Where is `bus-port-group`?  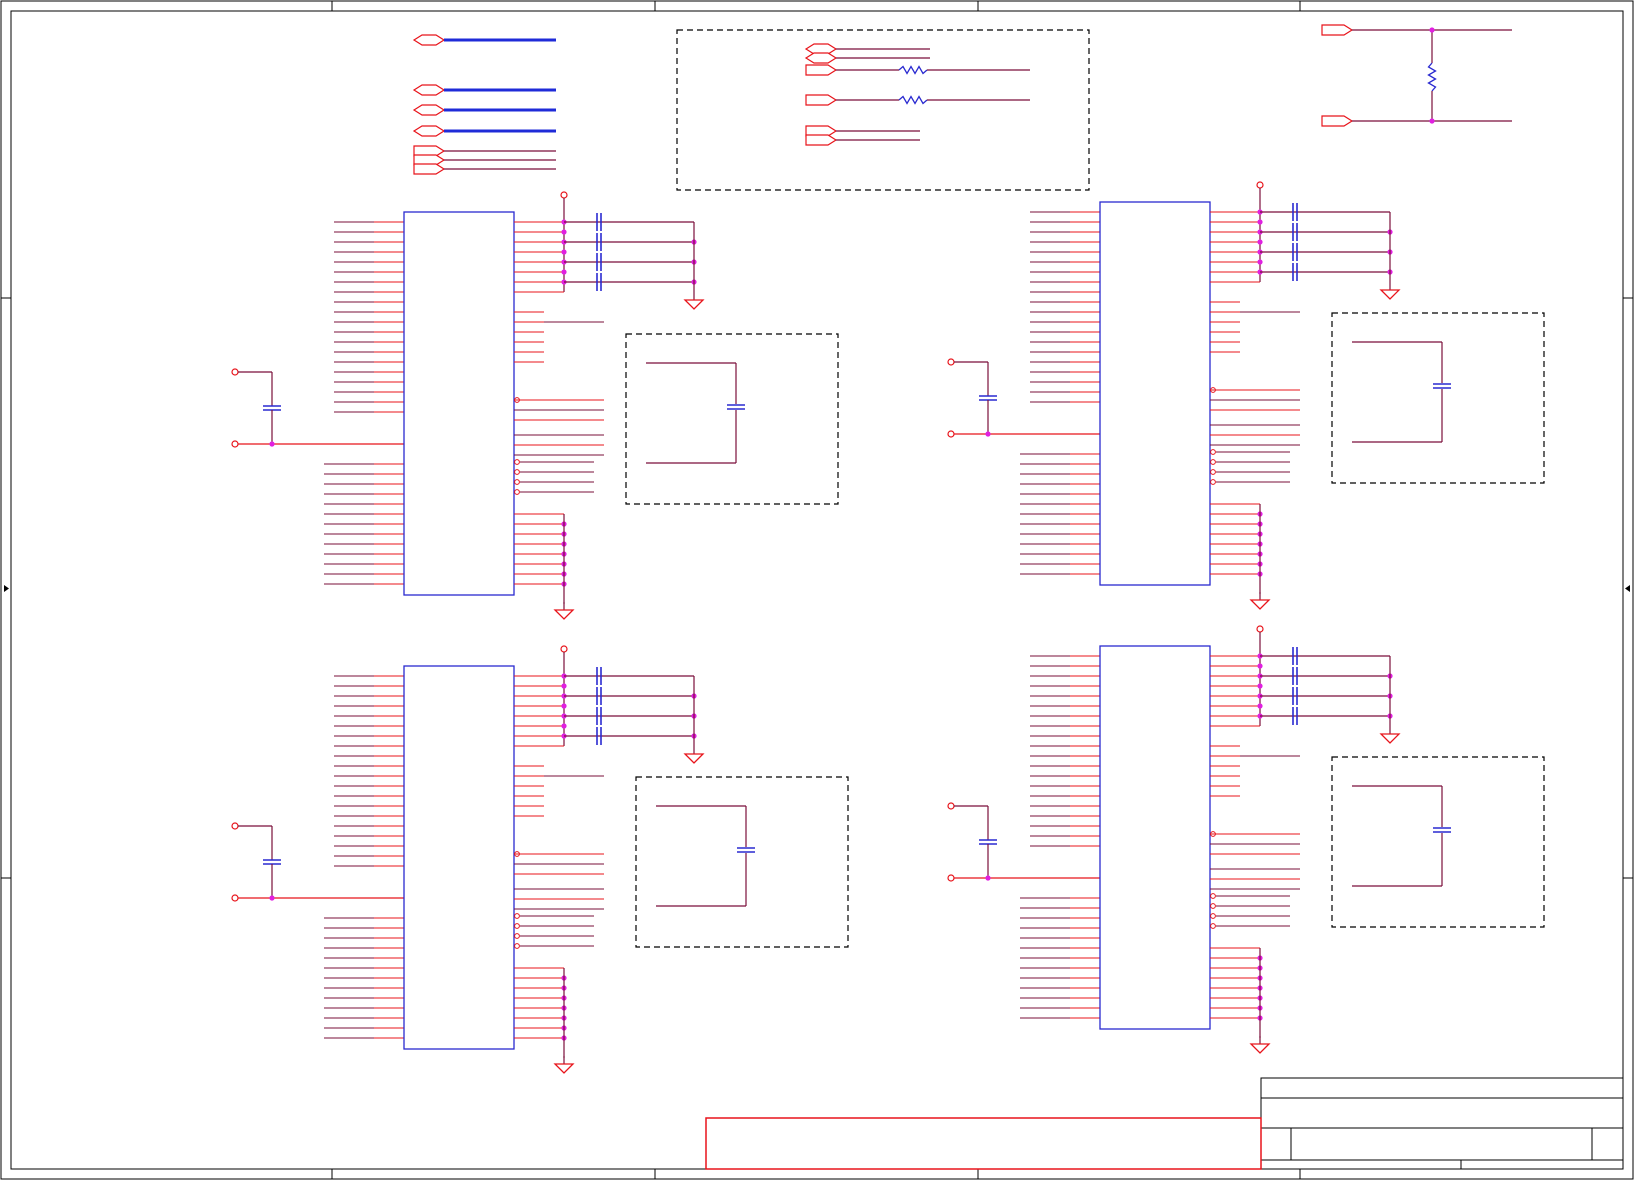 bus-port-group is located at coordinates (484, 104).